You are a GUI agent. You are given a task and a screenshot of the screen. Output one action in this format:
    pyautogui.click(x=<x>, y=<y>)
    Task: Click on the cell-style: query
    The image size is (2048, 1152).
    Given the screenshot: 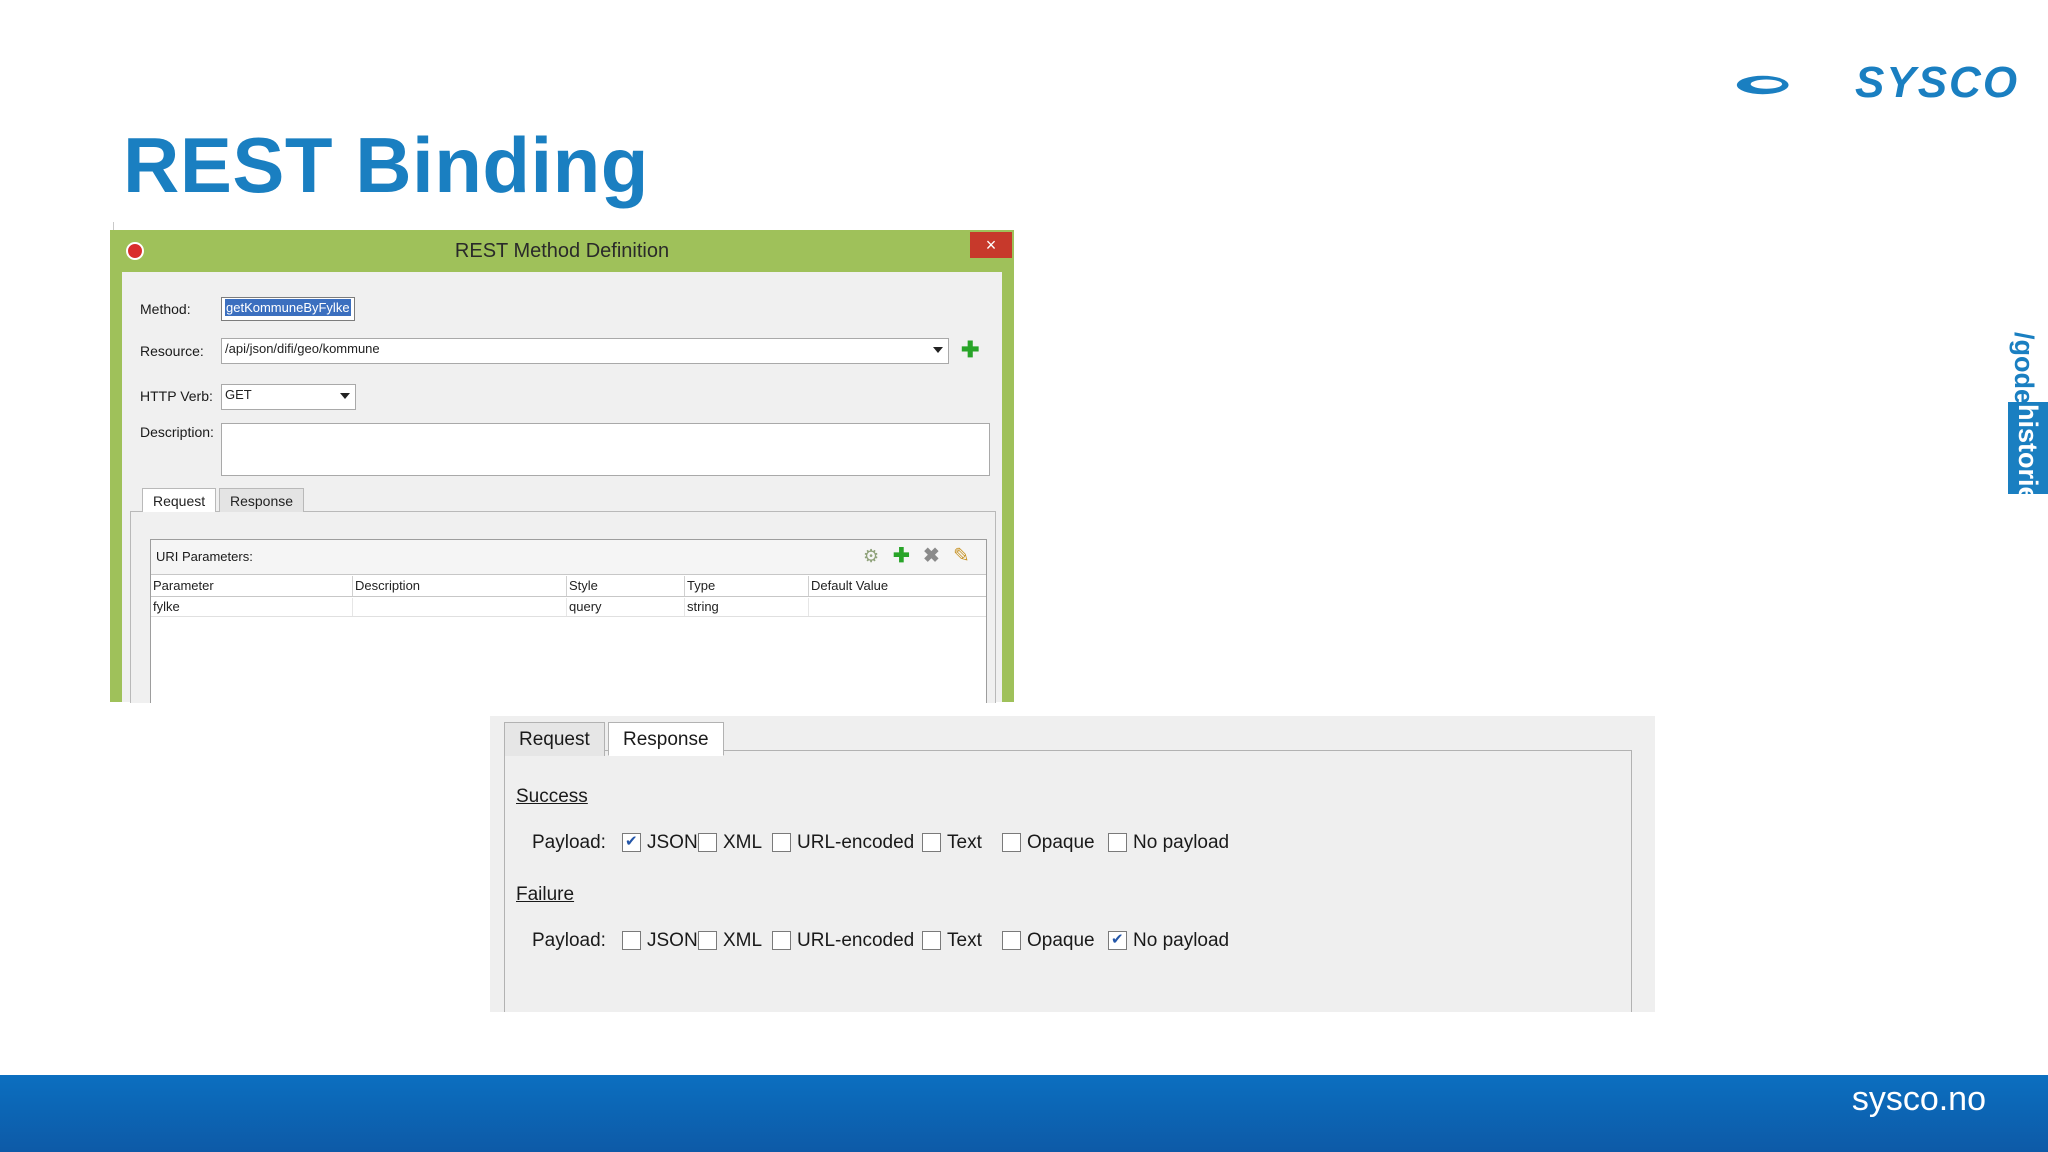 What is the action you would take?
    pyautogui.click(x=626, y=607)
    